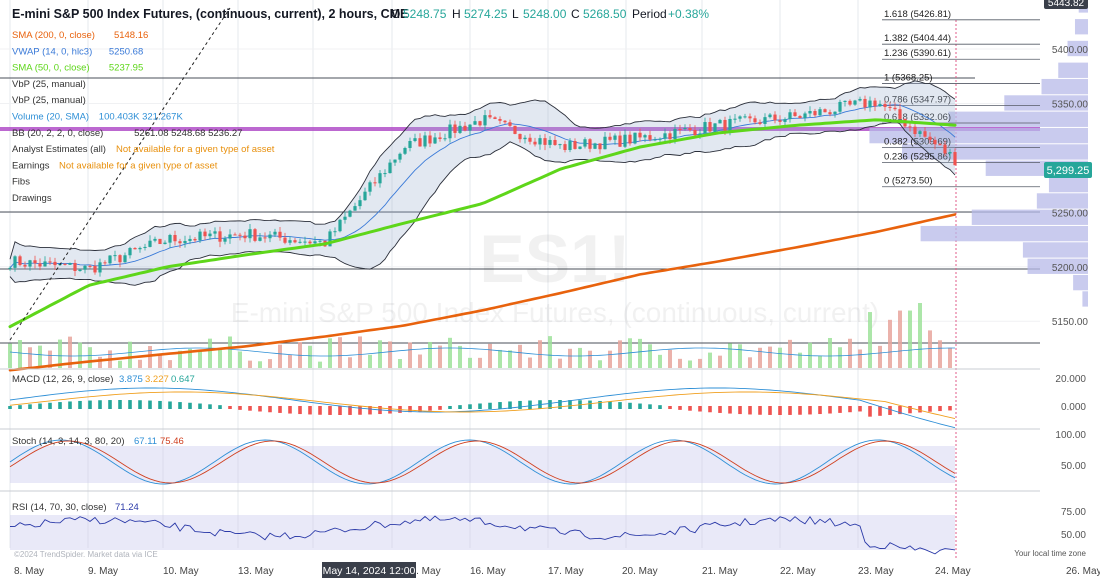  I want to click on indicator-value: 5237.95, so click(126, 68).